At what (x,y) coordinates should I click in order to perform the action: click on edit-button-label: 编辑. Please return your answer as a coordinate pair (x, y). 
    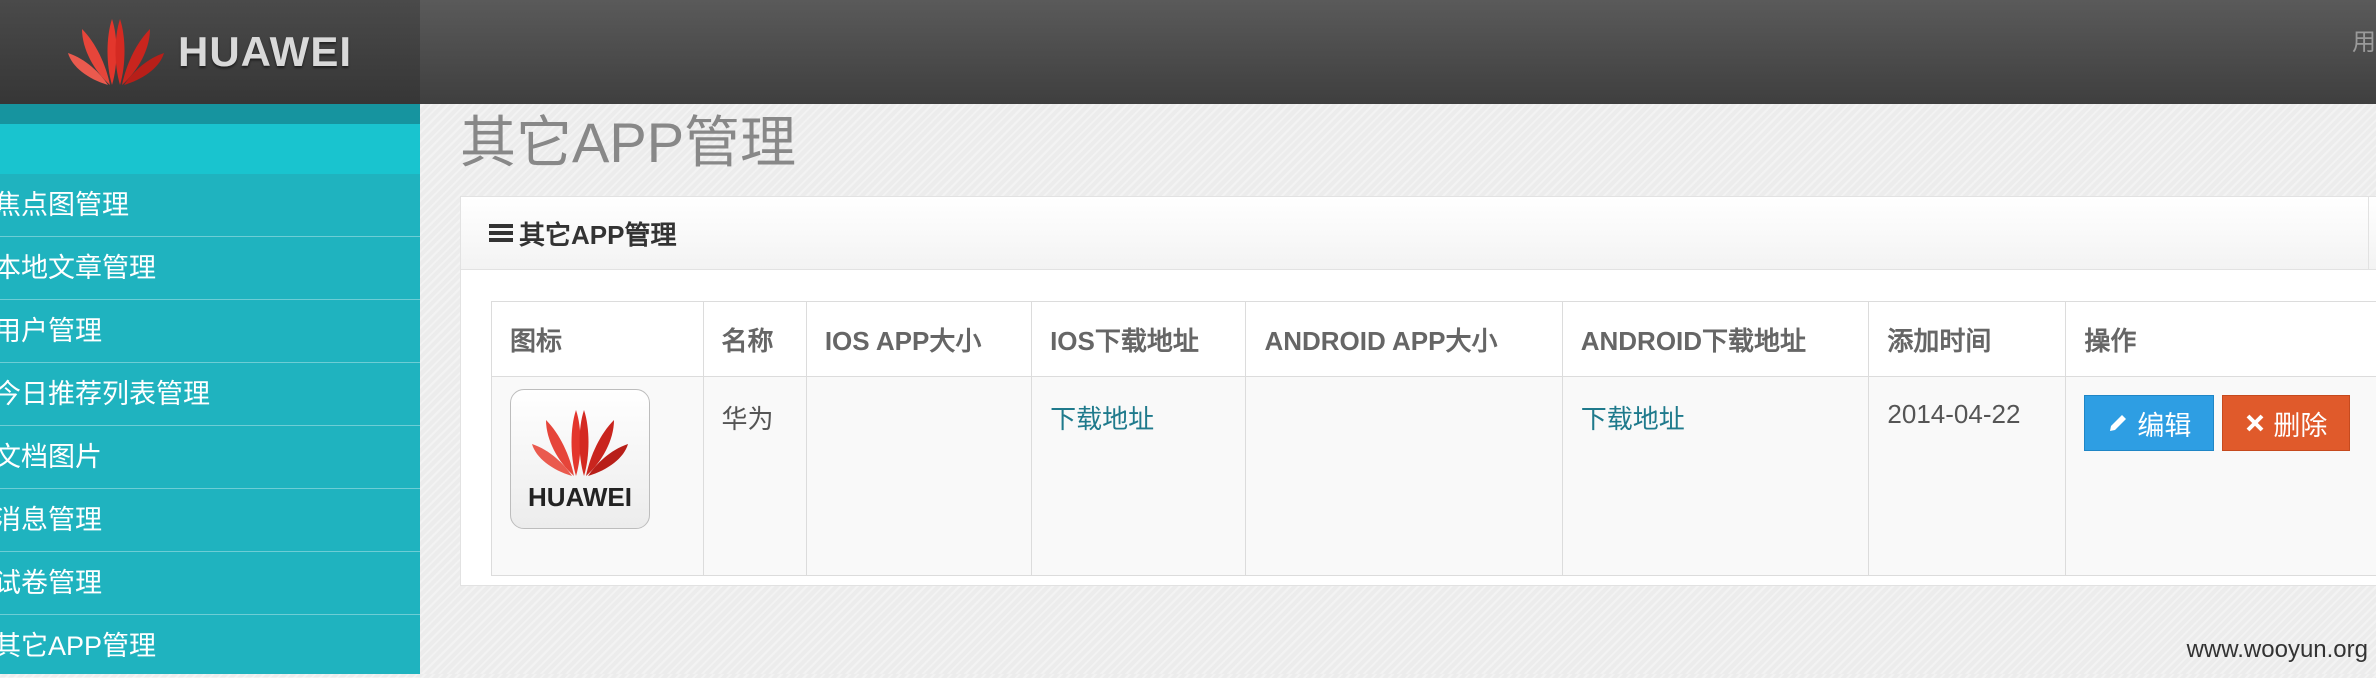
    Looking at the image, I should click on (2164, 423).